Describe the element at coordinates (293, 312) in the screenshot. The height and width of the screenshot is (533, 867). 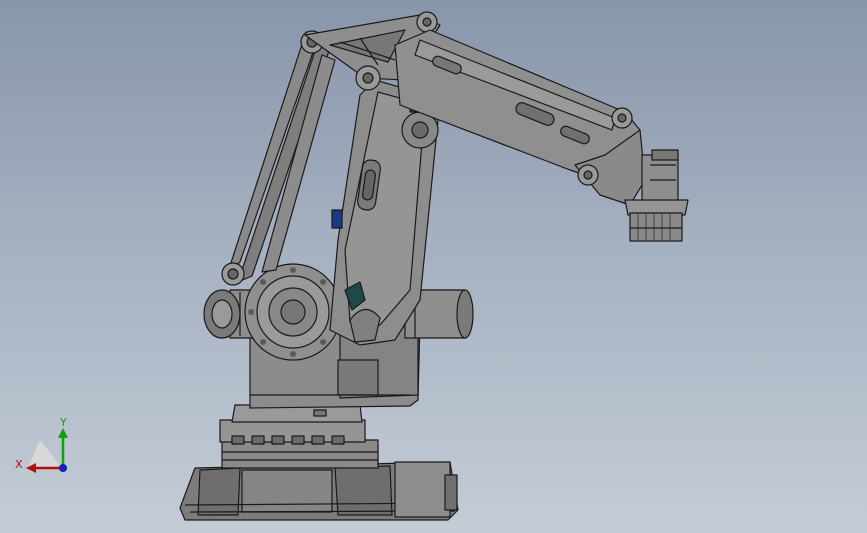
I see `shoulder-joint` at that location.